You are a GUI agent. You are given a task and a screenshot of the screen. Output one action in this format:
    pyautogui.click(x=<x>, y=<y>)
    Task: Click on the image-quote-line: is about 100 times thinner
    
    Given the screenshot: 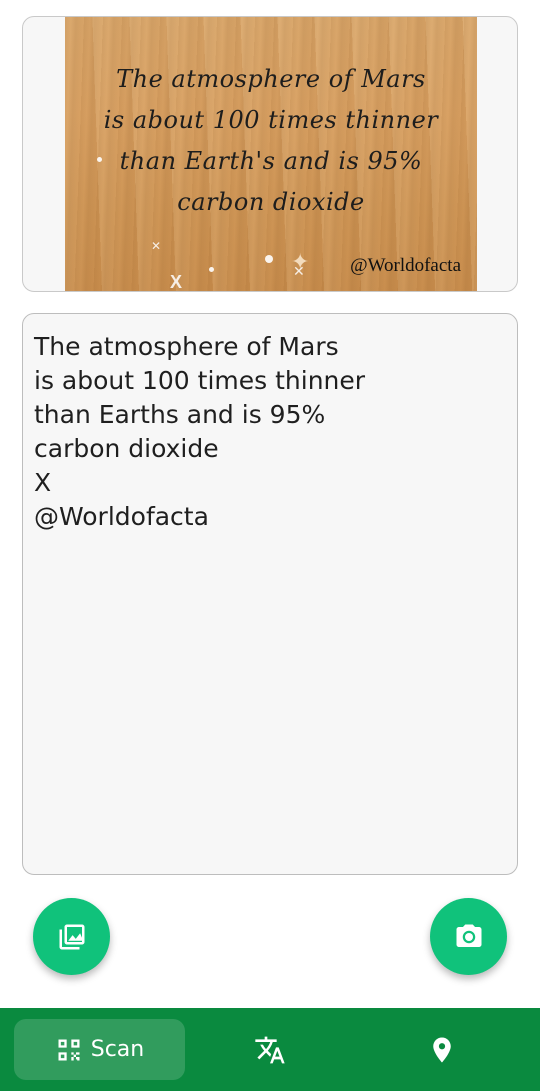 What is the action you would take?
    pyautogui.click(x=271, y=120)
    